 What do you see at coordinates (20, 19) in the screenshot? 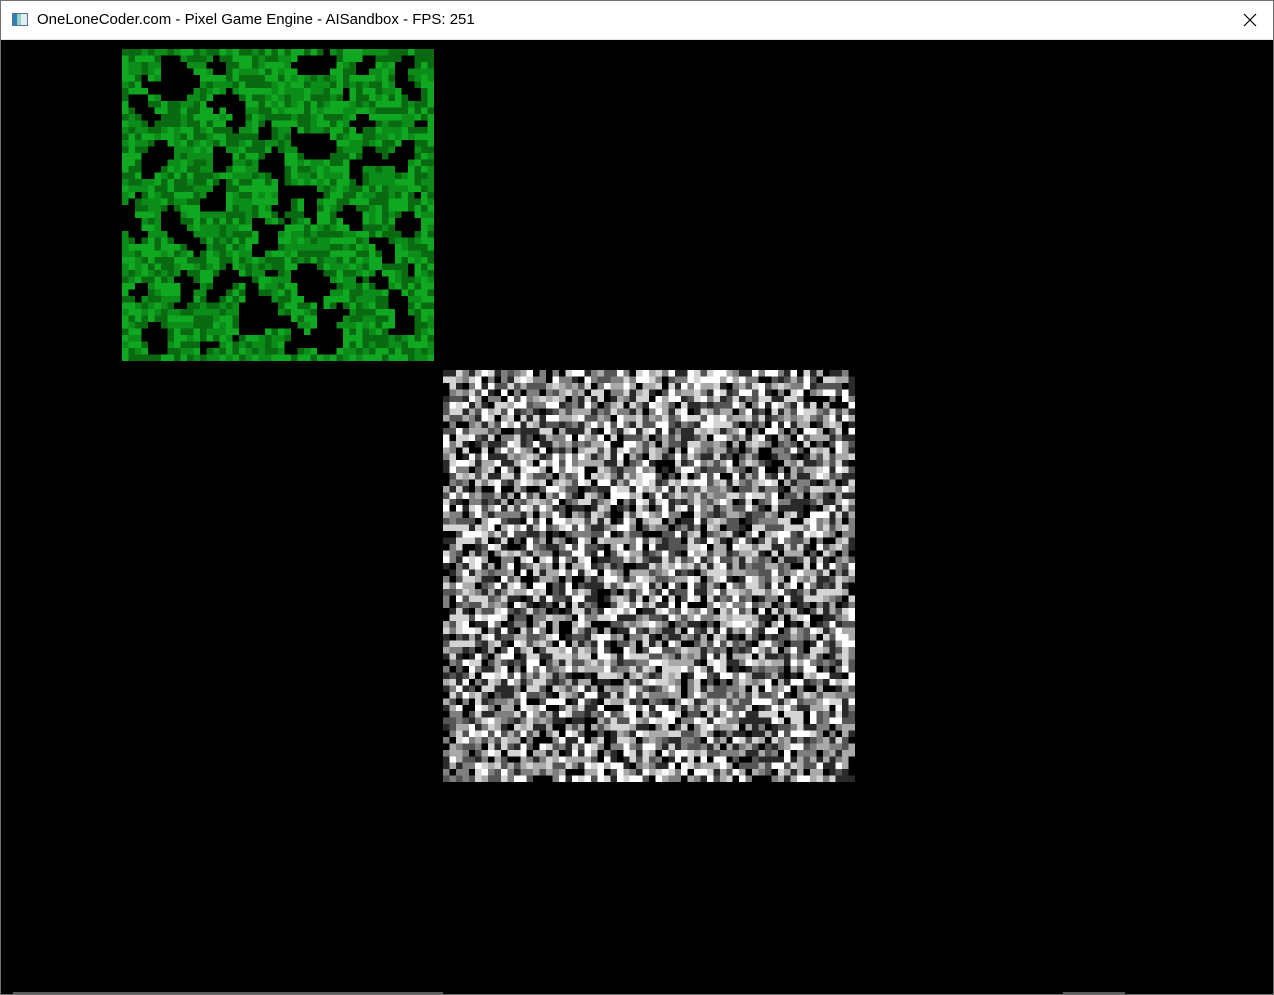
I see `window-app-icon` at bounding box center [20, 19].